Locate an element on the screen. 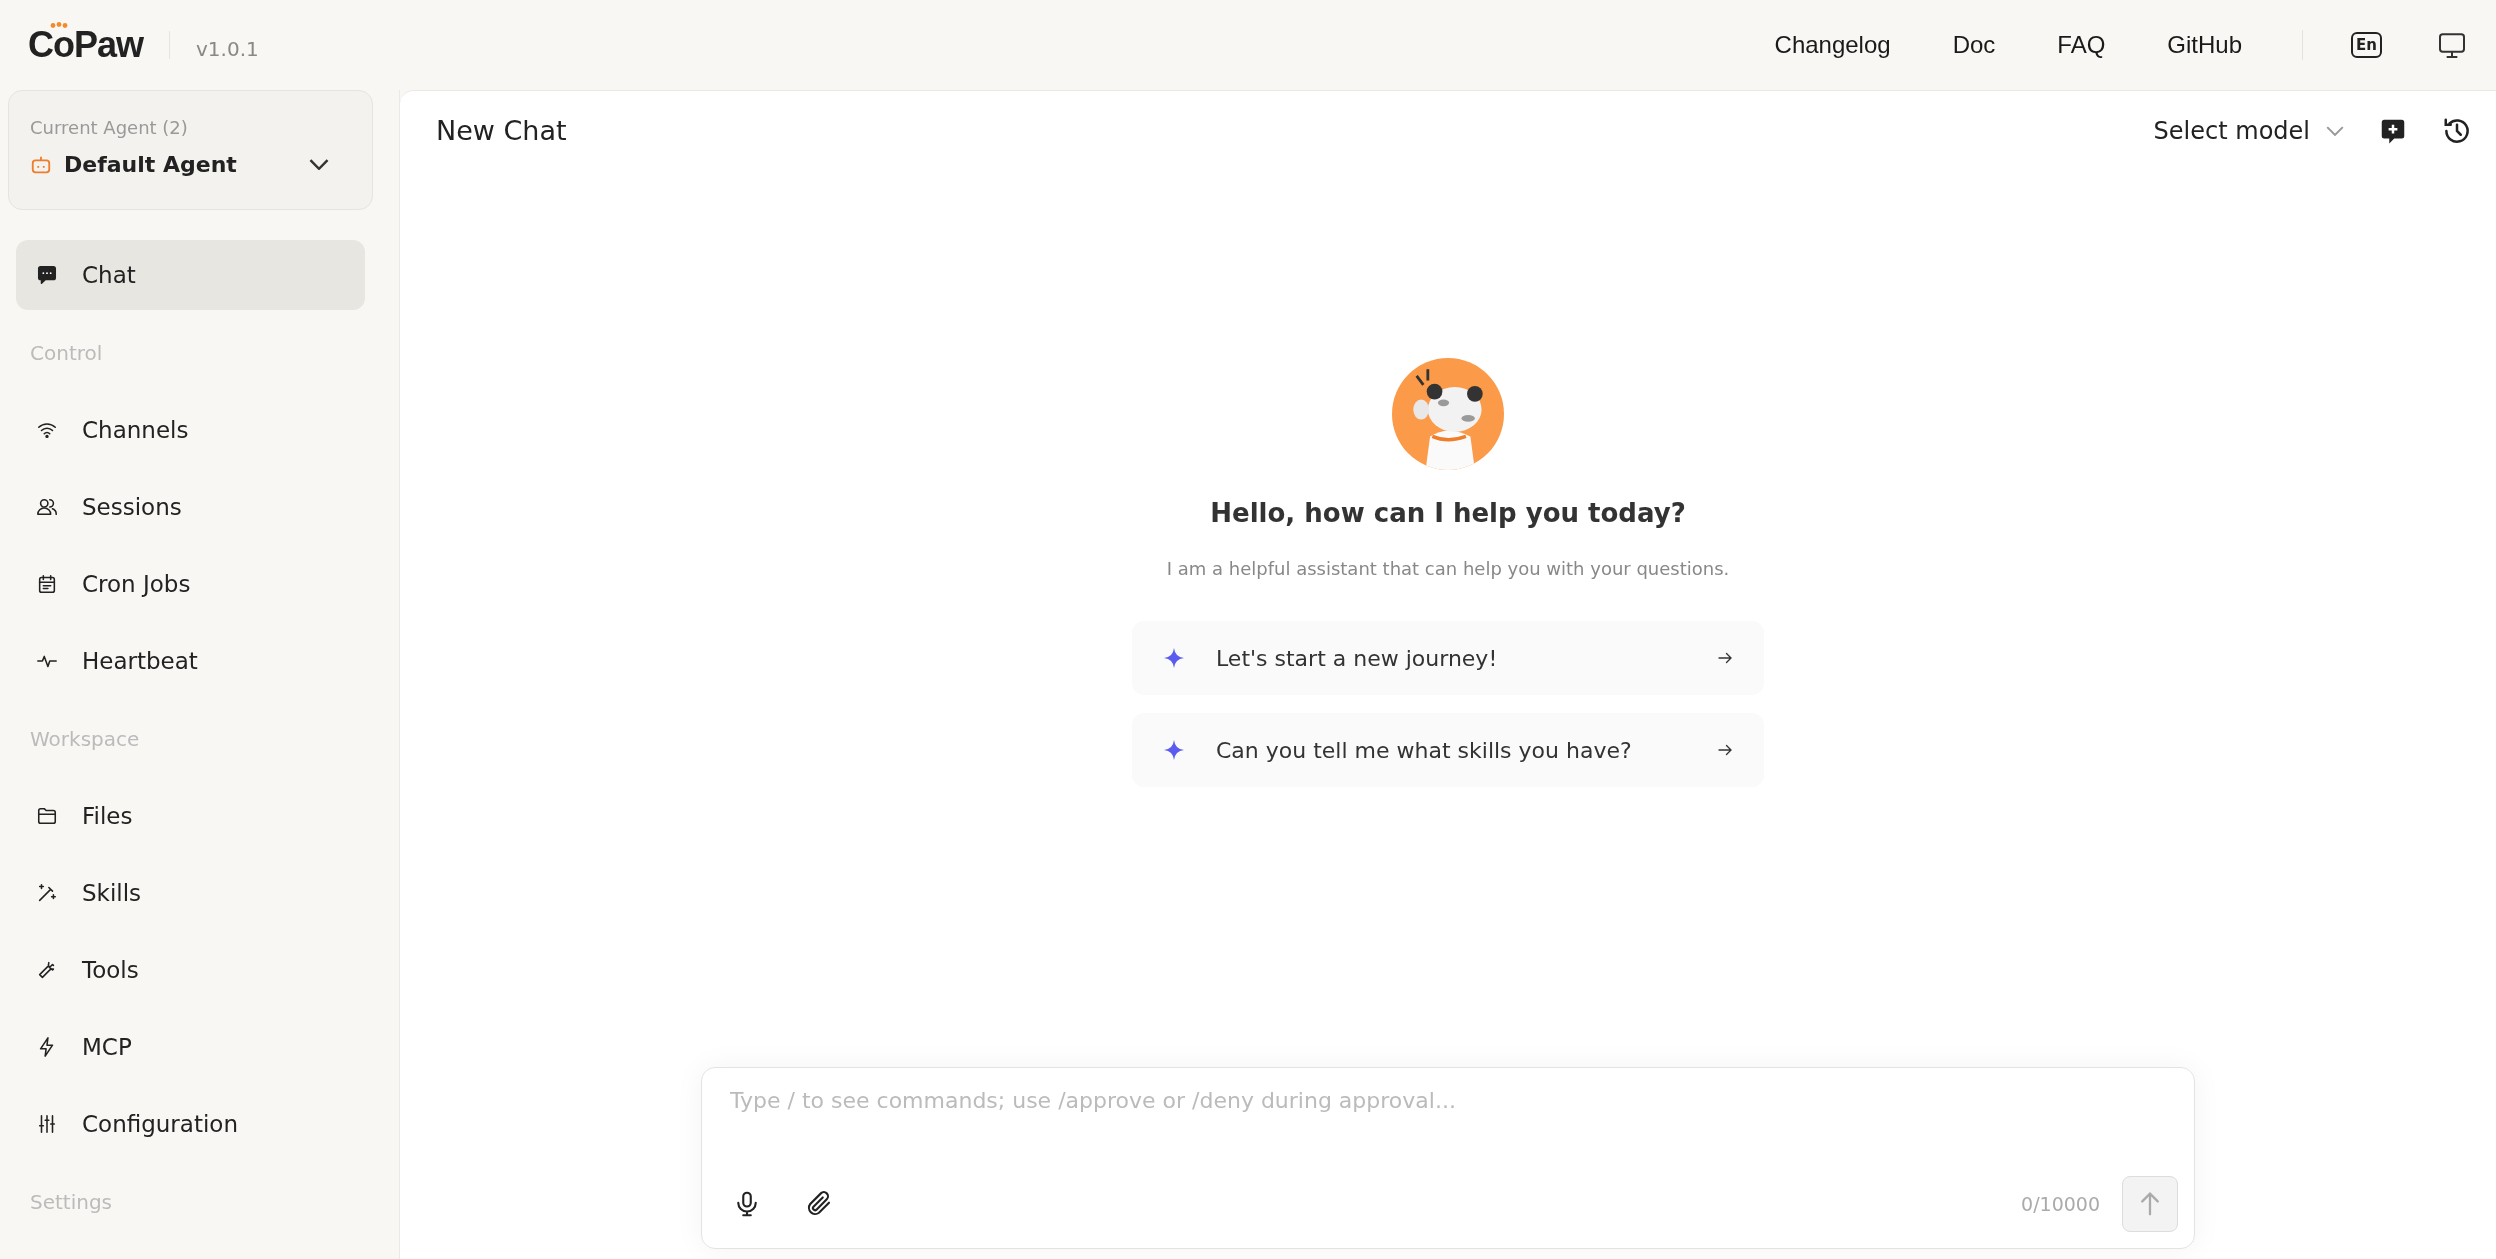 Image resolution: width=2496 pixels, height=1259 pixels. people-icon is located at coordinates (47, 507).